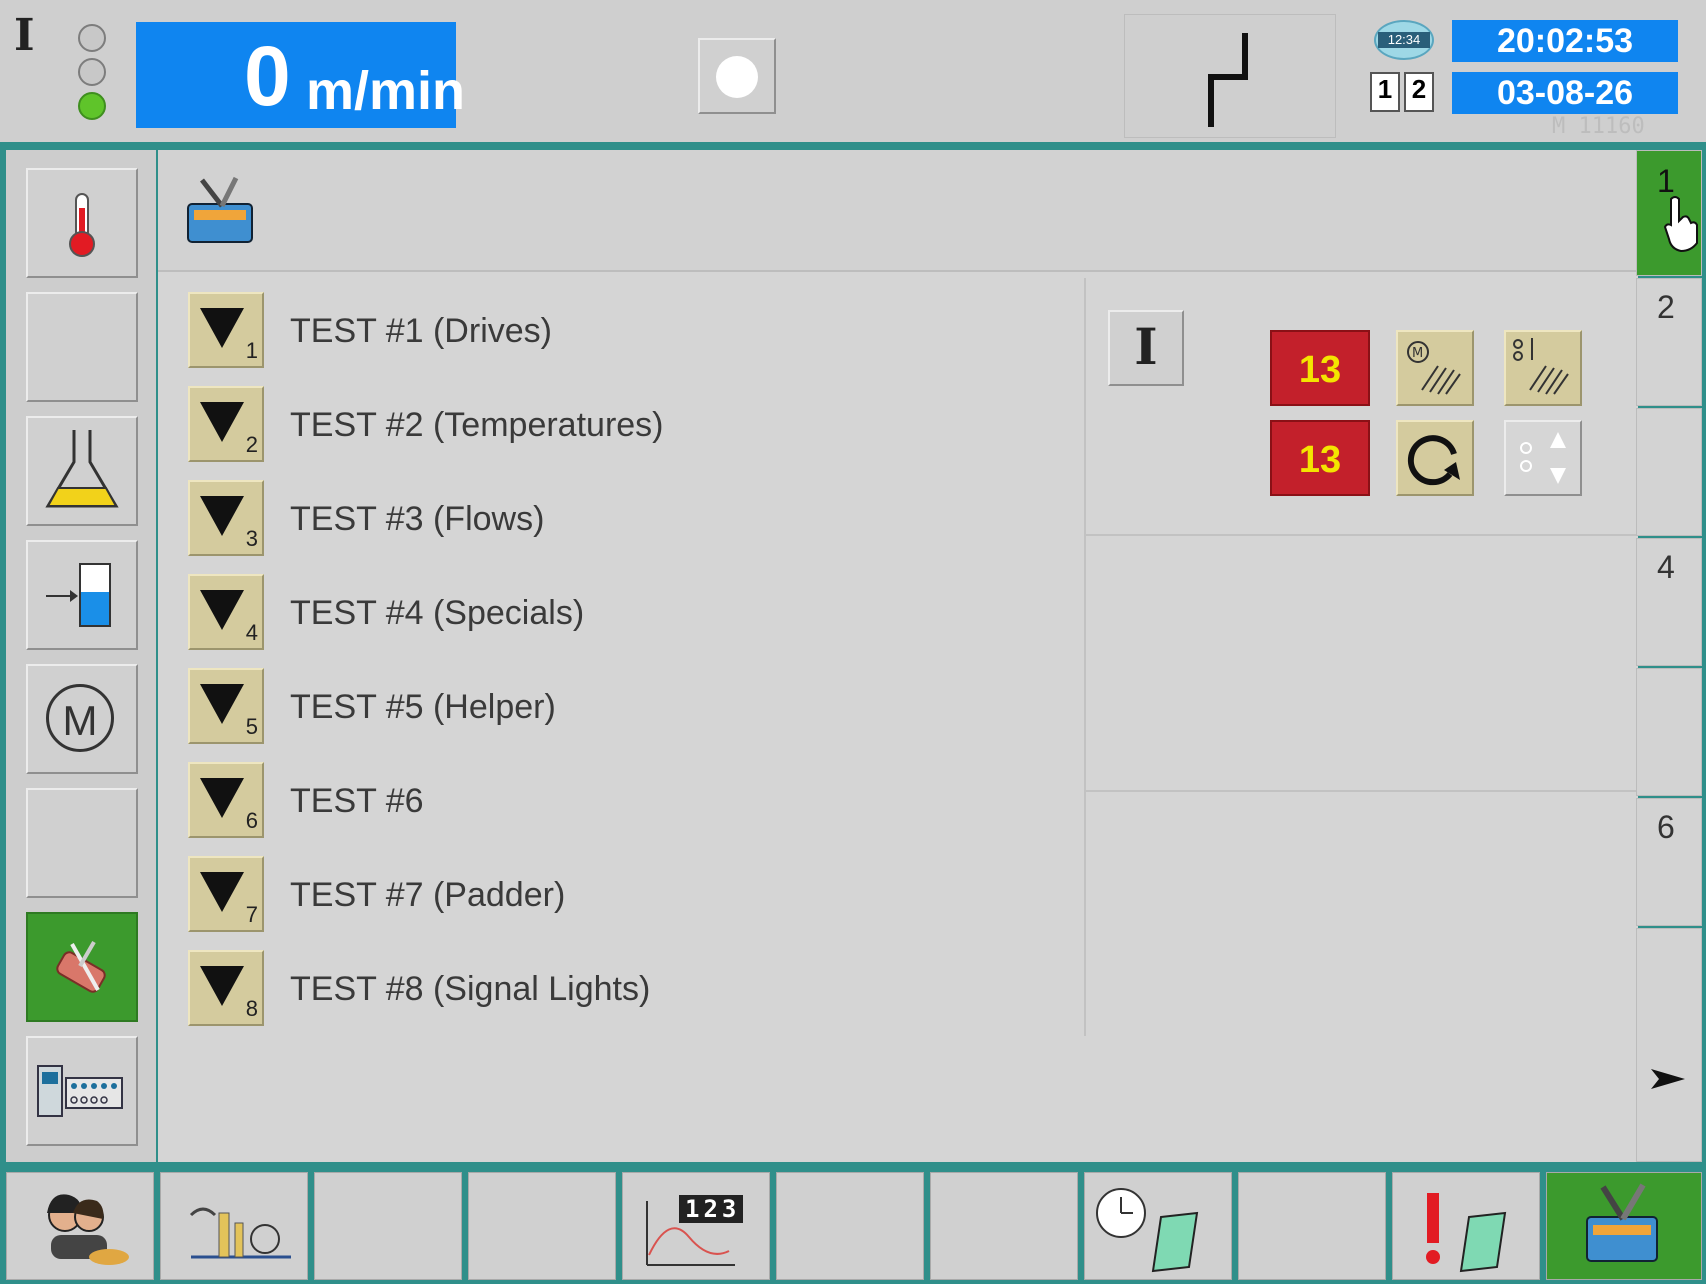 The width and height of the screenshot is (1706, 1284). I want to click on record-dot-icon, so click(737, 77).